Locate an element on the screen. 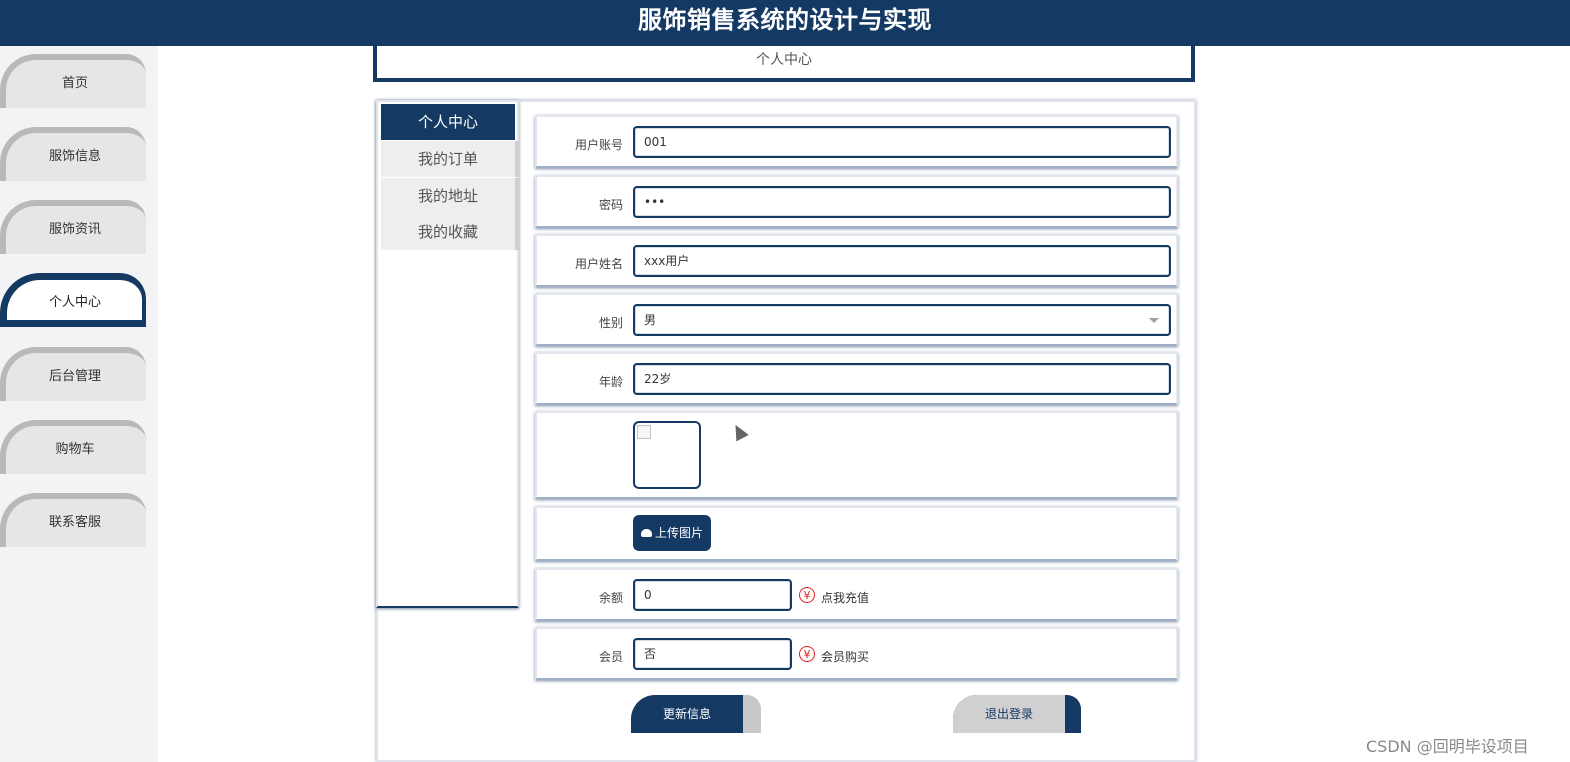 This screenshot has height=762, width=1570. update-info-button: 更新信息 is located at coordinates (696, 714).